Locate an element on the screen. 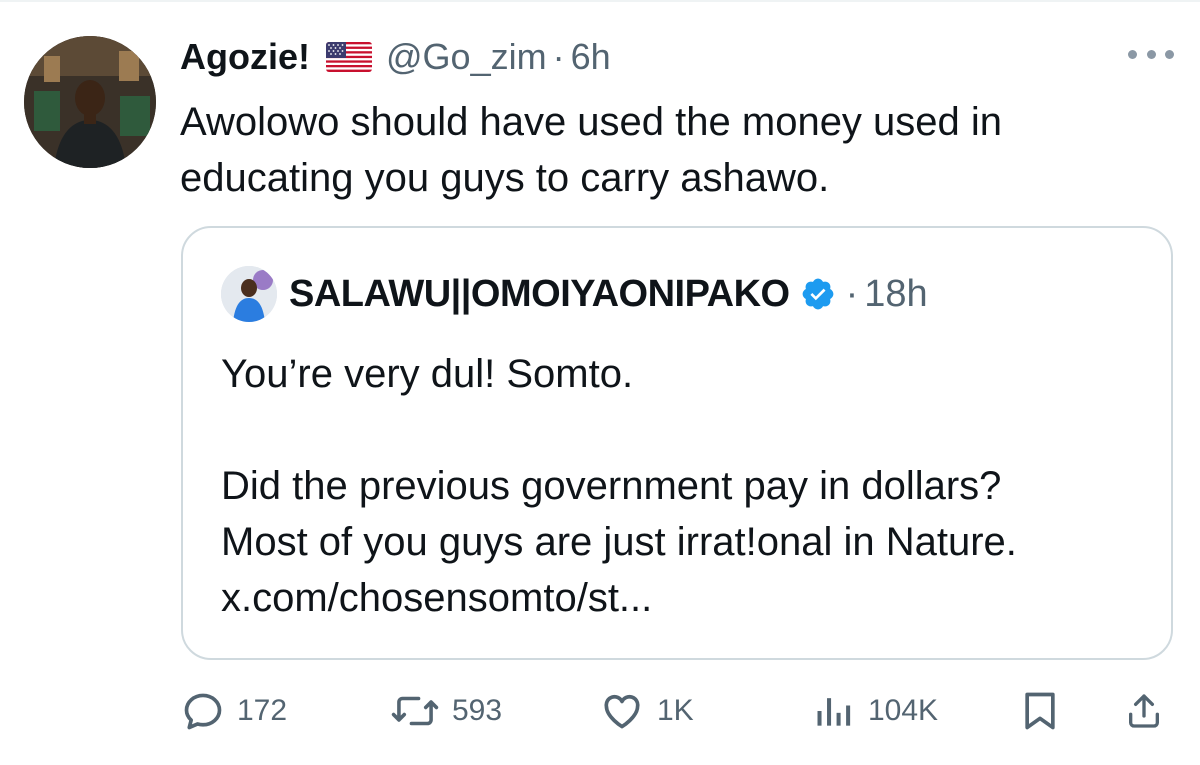 The image size is (1200, 765). tweet-action-bar: 172 593 1K 104K is located at coordinates (600, 711).